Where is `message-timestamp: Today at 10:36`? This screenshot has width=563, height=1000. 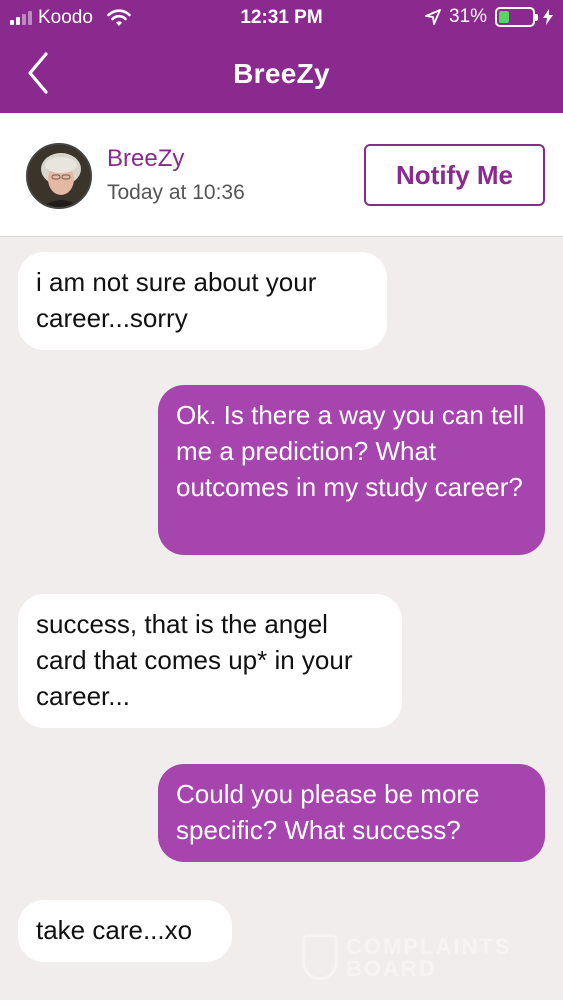 message-timestamp: Today at 10:36 is located at coordinates (176, 192).